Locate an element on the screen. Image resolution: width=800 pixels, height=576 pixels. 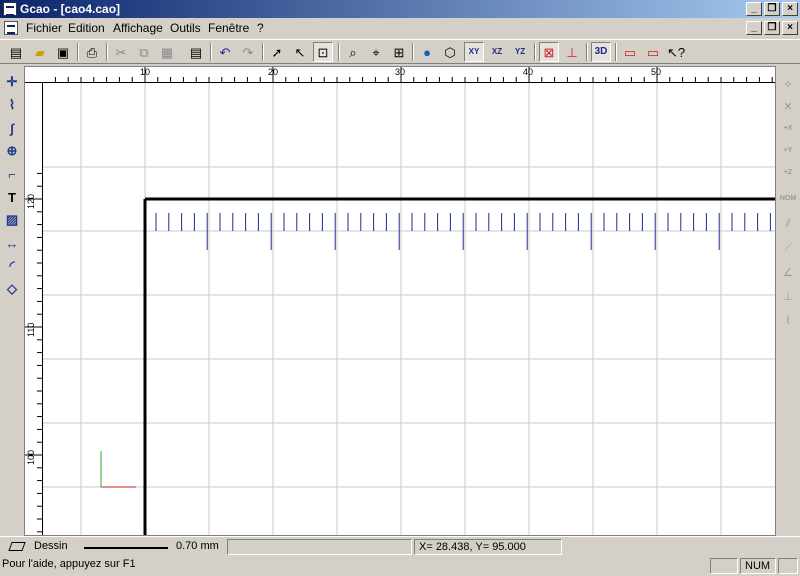
line-width-sample is located at coordinates (126, 548).